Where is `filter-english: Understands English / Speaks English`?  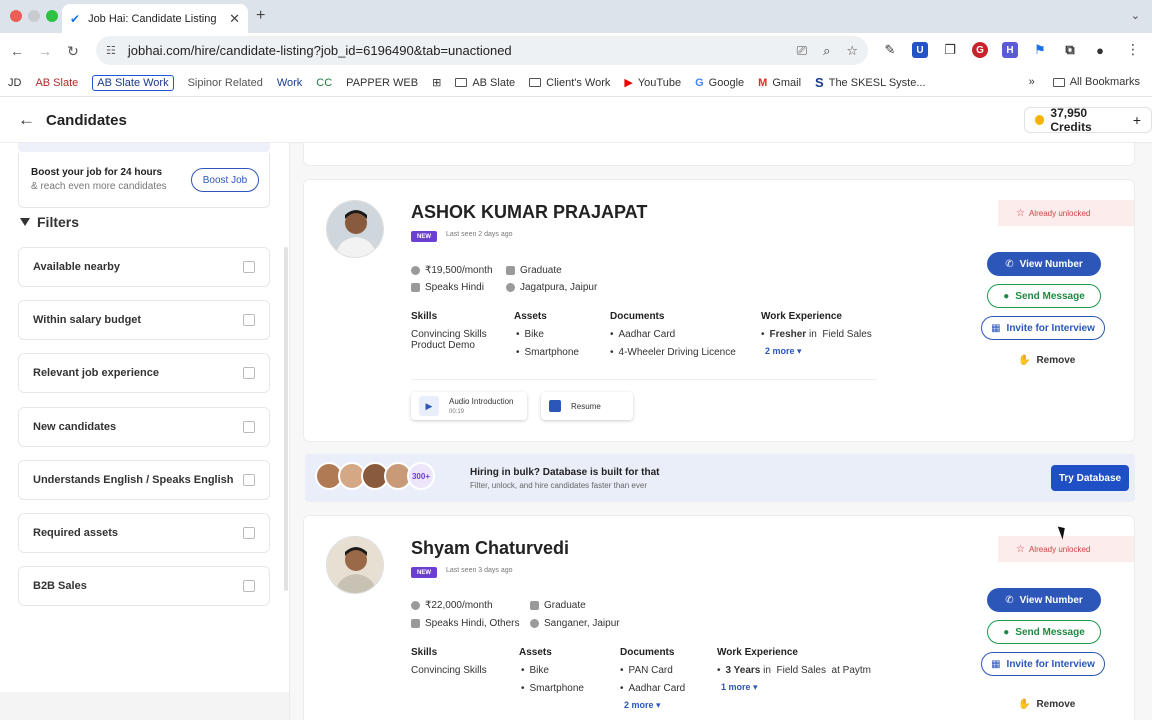 filter-english: Understands English / Speaks English is located at coordinates (144, 480).